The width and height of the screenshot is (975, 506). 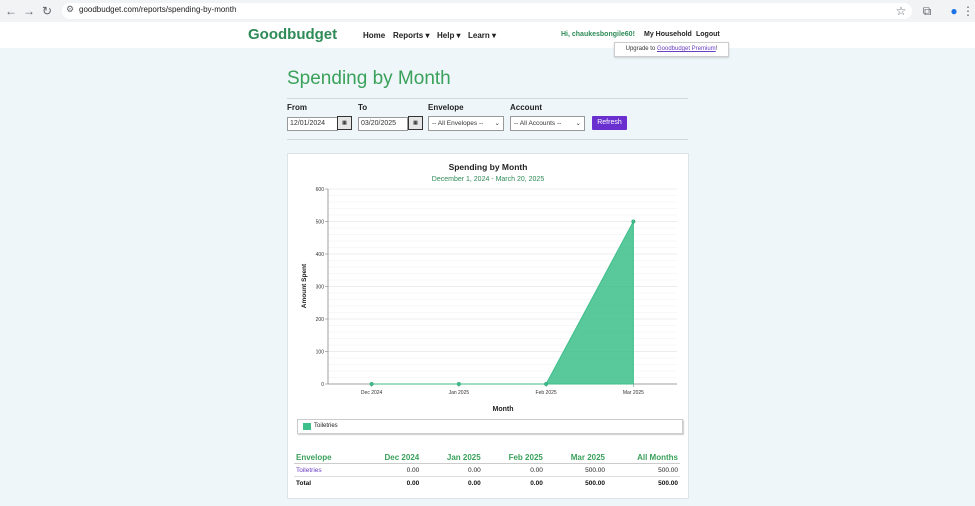 What do you see at coordinates (29, 11) in the screenshot?
I see `forward-icon: →` at bounding box center [29, 11].